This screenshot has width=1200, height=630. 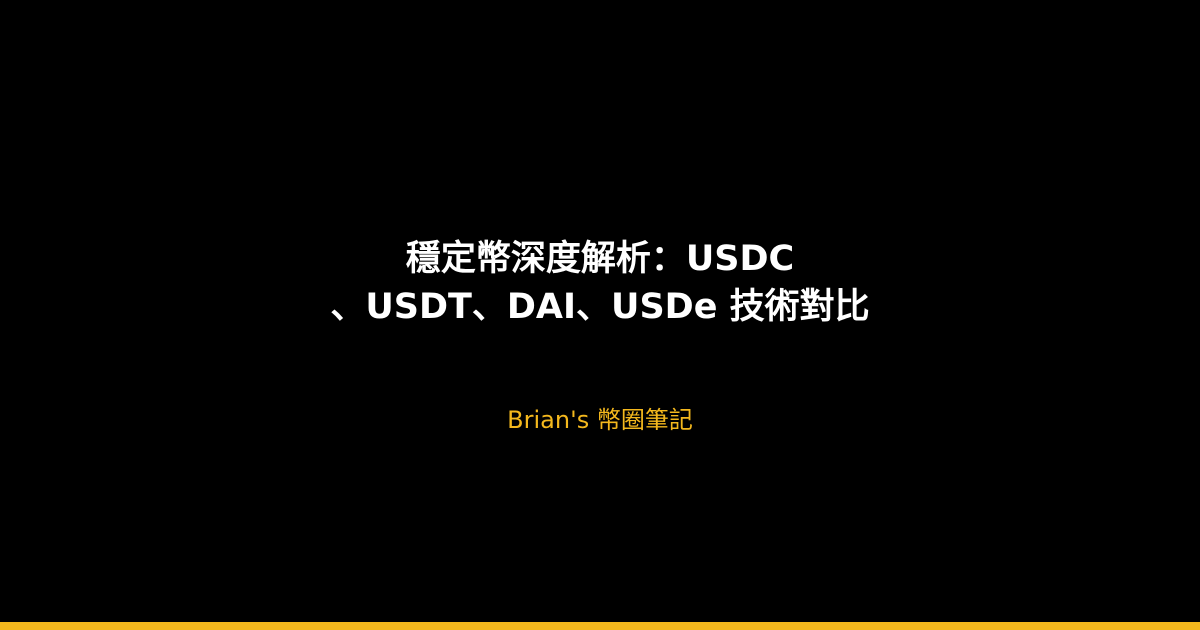 What do you see at coordinates (600, 626) in the screenshot?
I see `accent-bar` at bounding box center [600, 626].